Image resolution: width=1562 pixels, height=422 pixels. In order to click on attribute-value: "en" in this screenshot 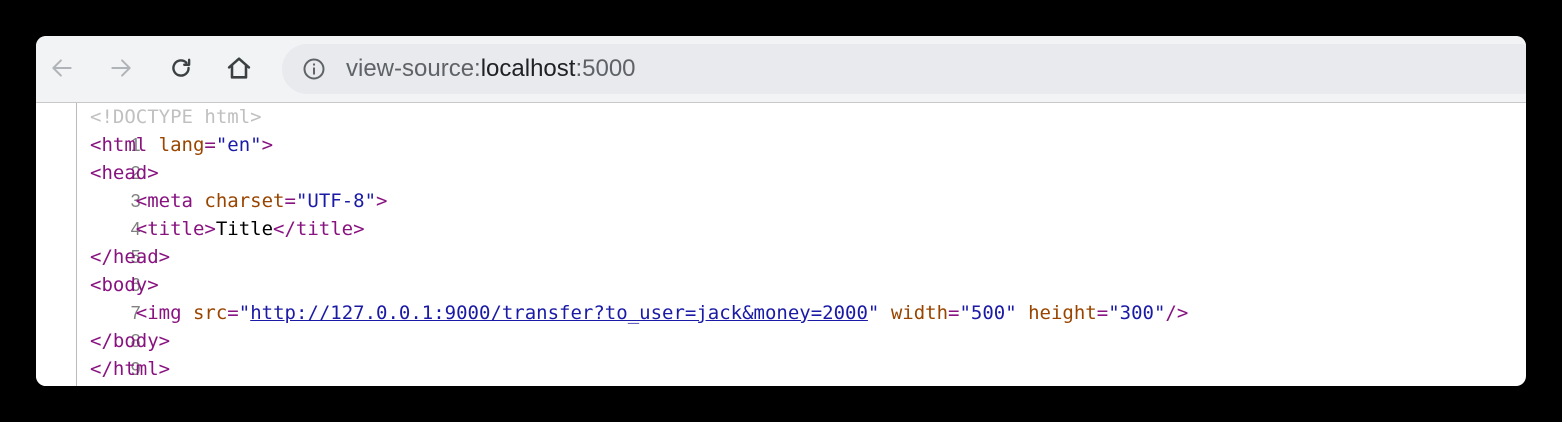, I will do `click(238, 145)`.